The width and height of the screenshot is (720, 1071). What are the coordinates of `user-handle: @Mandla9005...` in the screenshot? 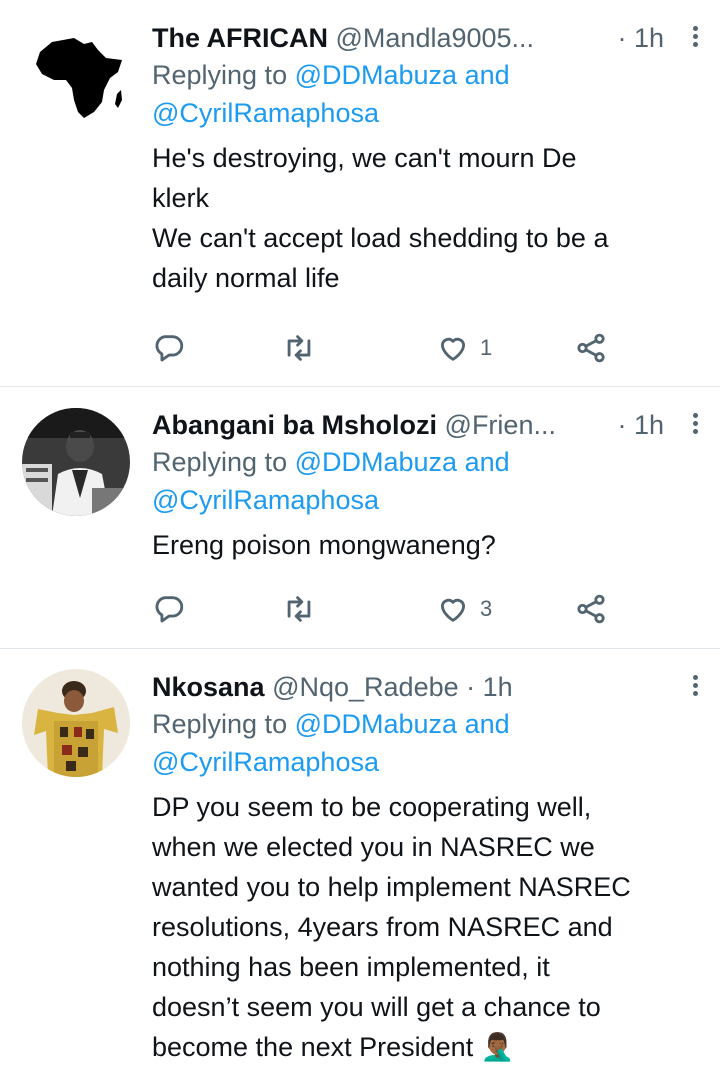 It's located at (435, 38).